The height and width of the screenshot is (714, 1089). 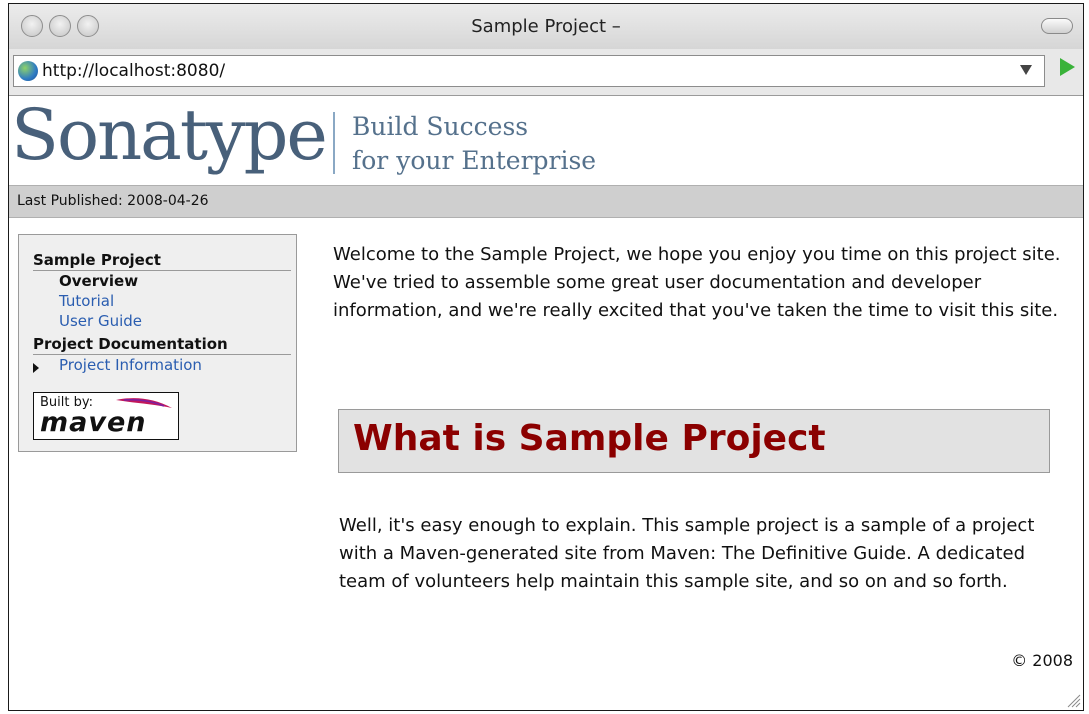 What do you see at coordinates (546, 201) in the screenshot?
I see `publish-bar: Last Published: 2008-04-26` at bounding box center [546, 201].